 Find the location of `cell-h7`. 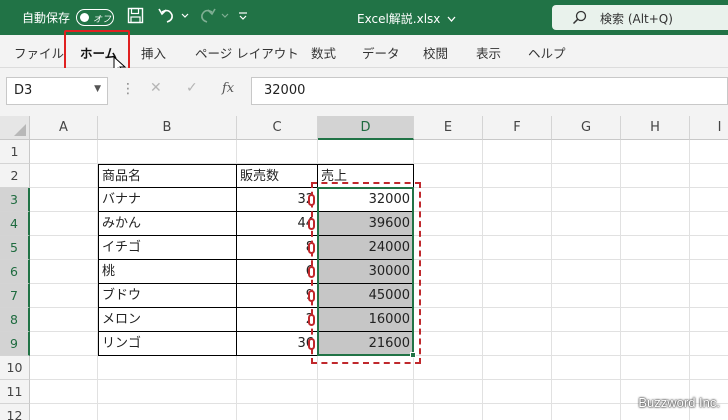

cell-h7 is located at coordinates (655, 296).